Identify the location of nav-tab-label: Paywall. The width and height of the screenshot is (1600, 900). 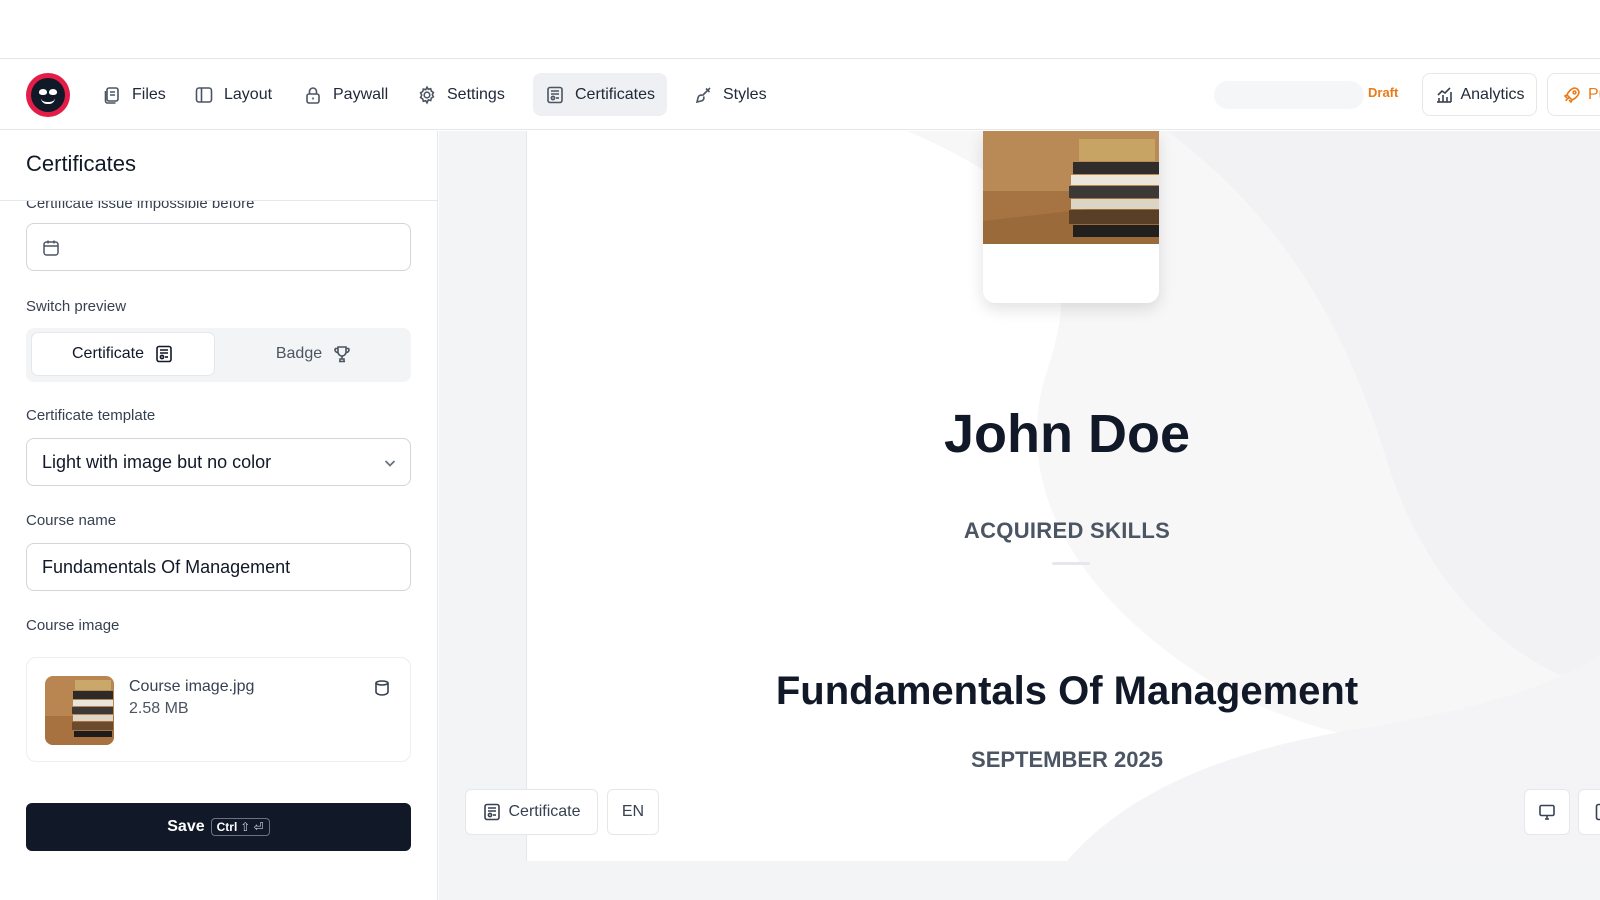
(361, 94).